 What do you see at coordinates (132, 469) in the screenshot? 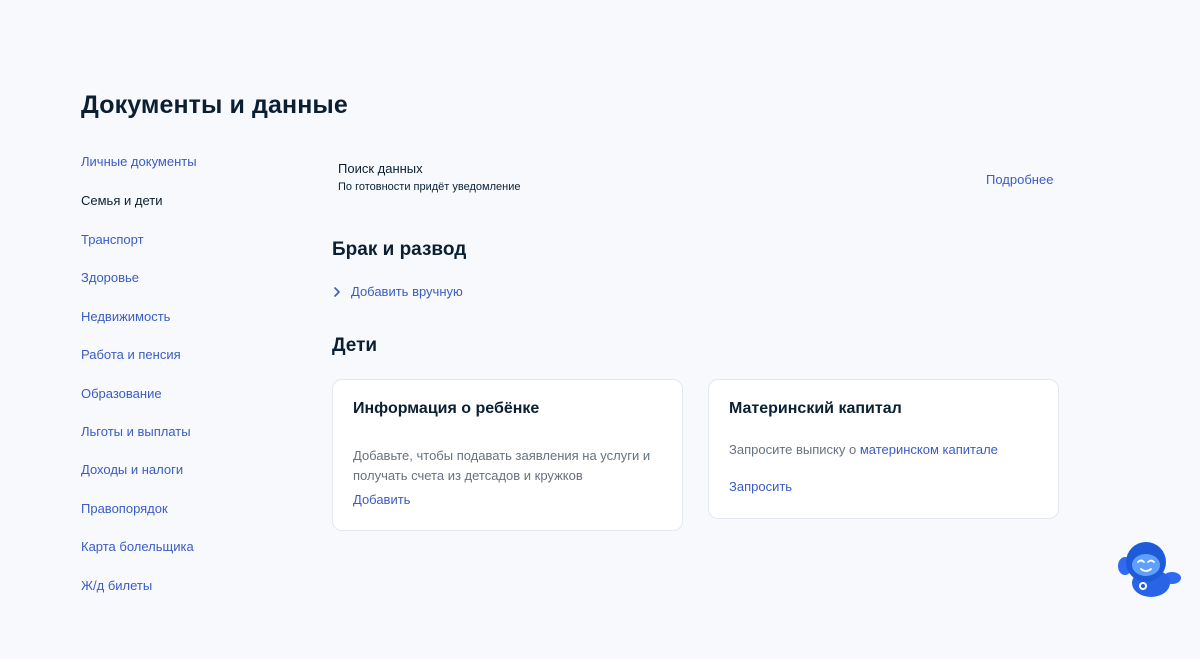
I see `sidebar-item-income-taxes: Доходы и налоги` at bounding box center [132, 469].